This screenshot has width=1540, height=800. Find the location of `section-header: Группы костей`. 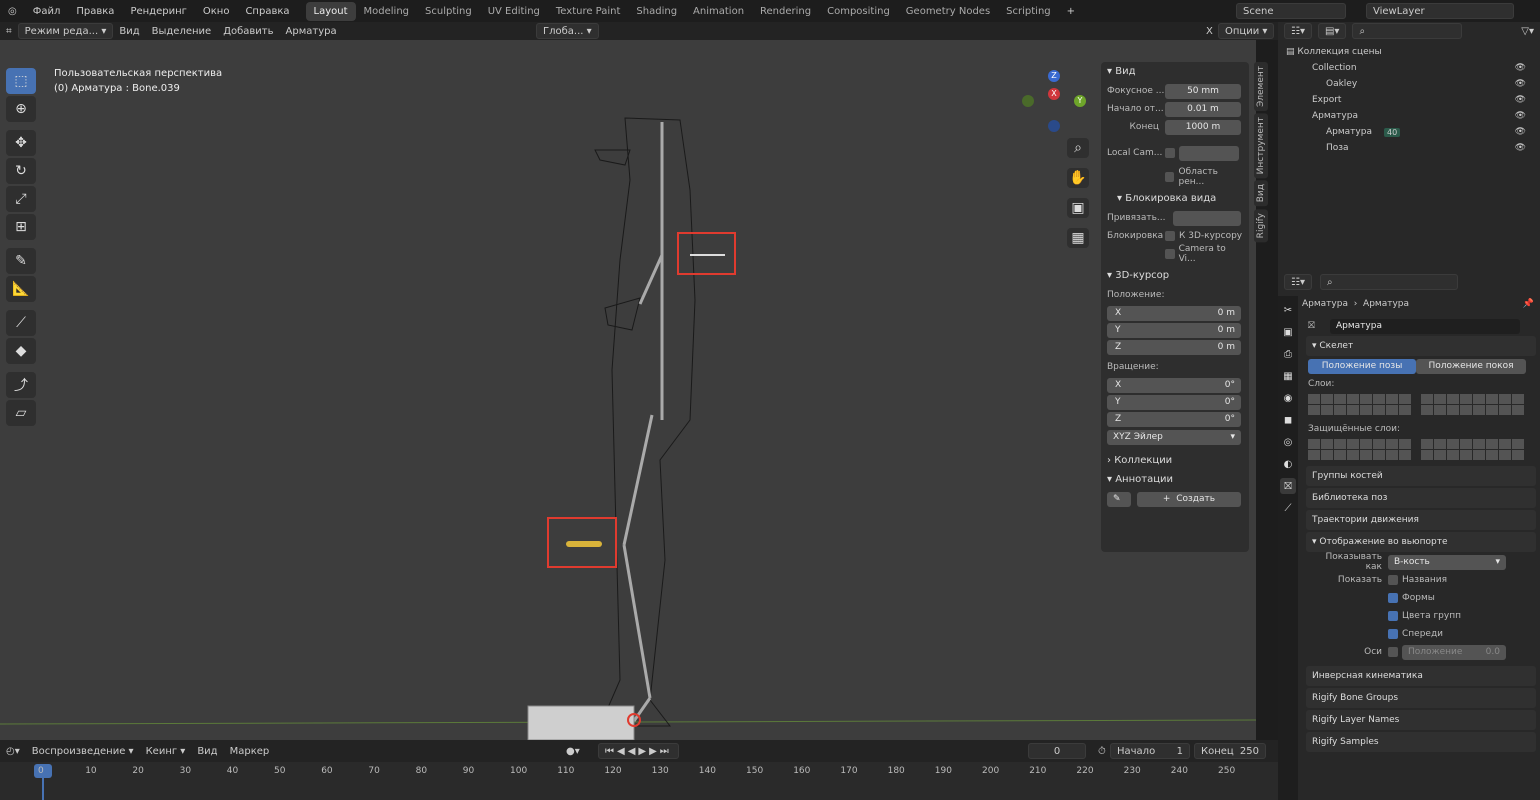

section-header: Группы костей is located at coordinates (1421, 476).